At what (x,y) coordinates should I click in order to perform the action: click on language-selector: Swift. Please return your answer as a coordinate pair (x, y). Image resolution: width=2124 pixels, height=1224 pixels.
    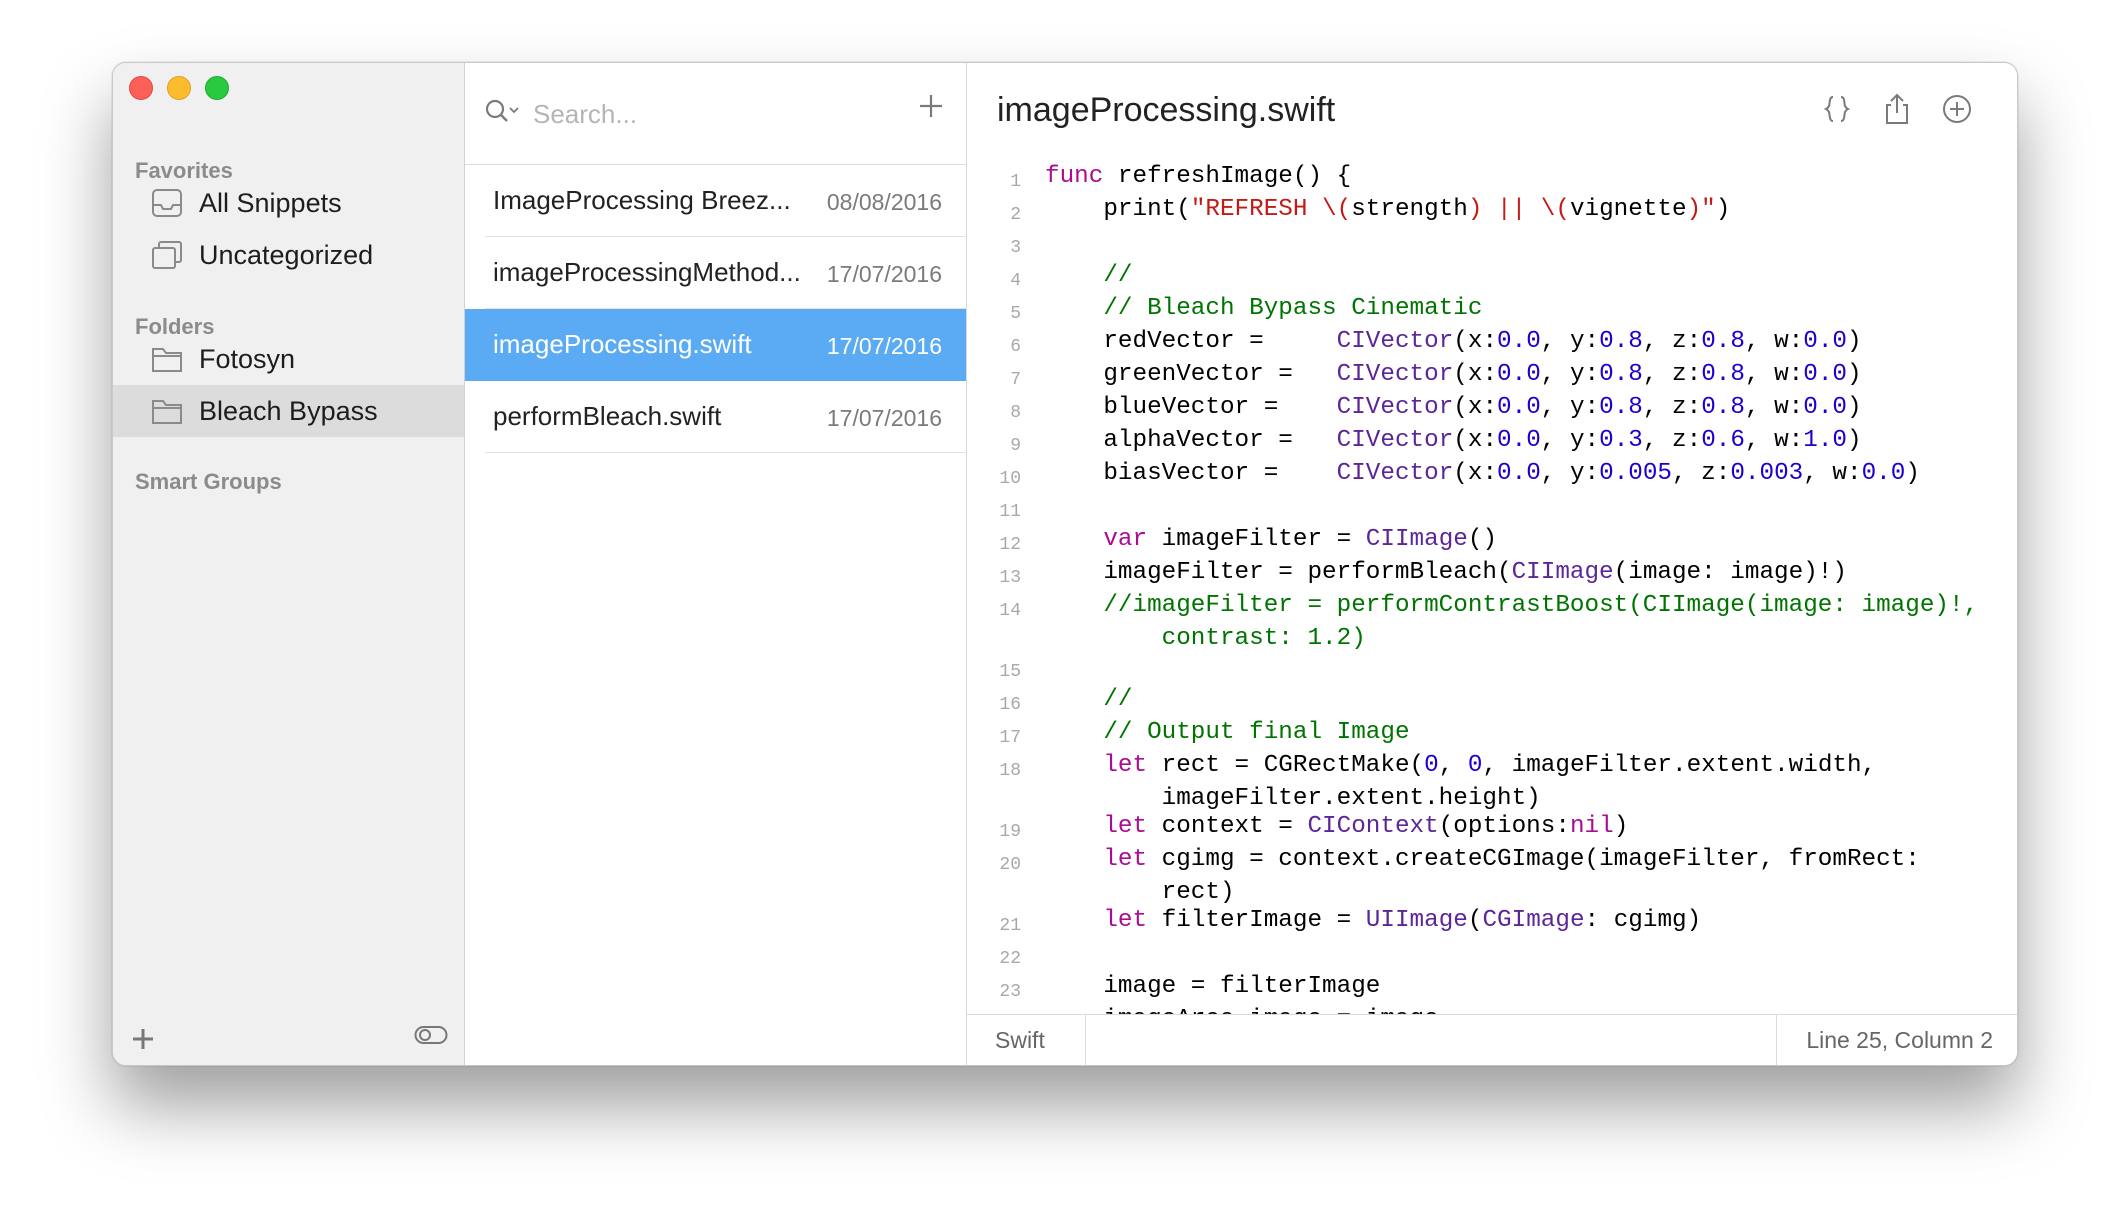
    Looking at the image, I should click on (1026, 1040).